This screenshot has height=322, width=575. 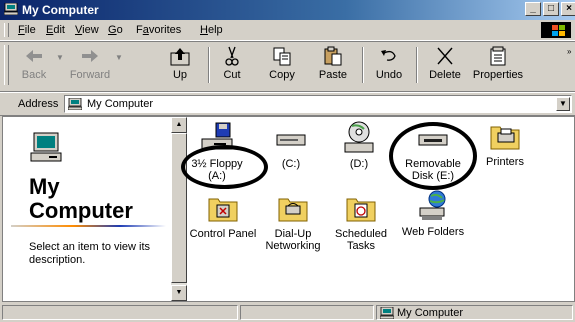 What do you see at coordinates (307, 312) in the screenshot?
I see `status-size-panel` at bounding box center [307, 312].